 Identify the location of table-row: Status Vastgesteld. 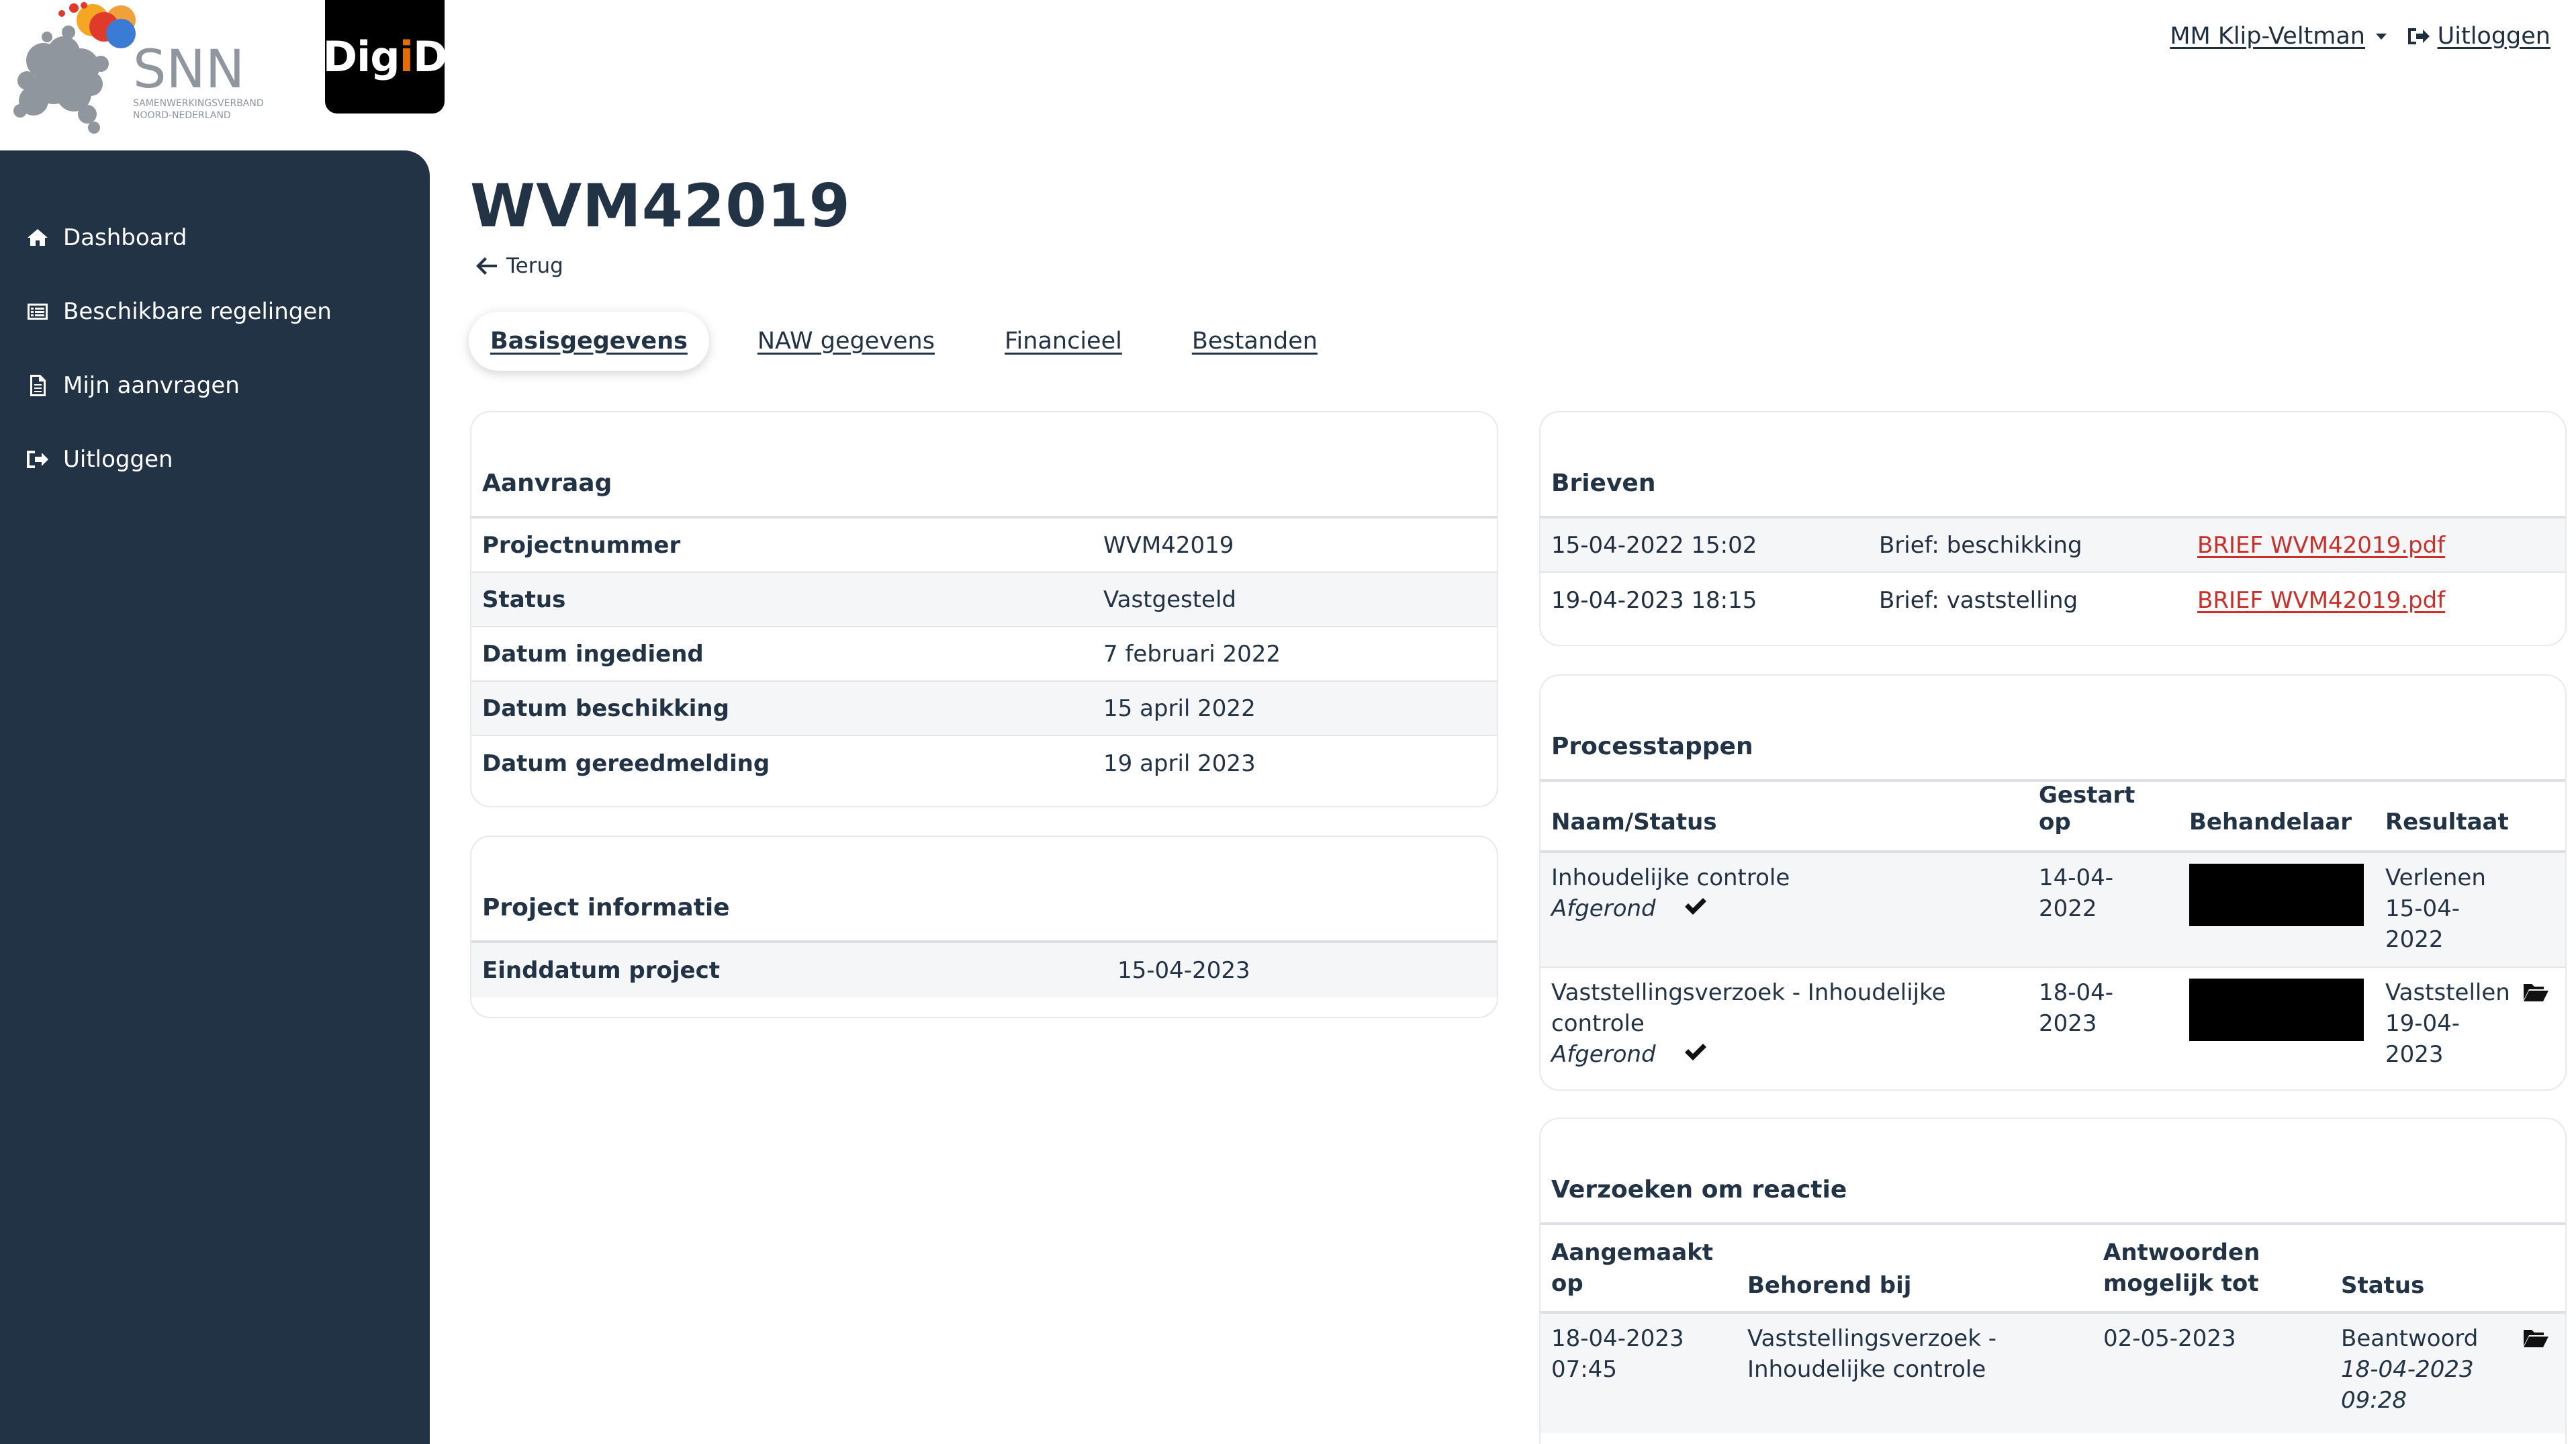
(984, 600).